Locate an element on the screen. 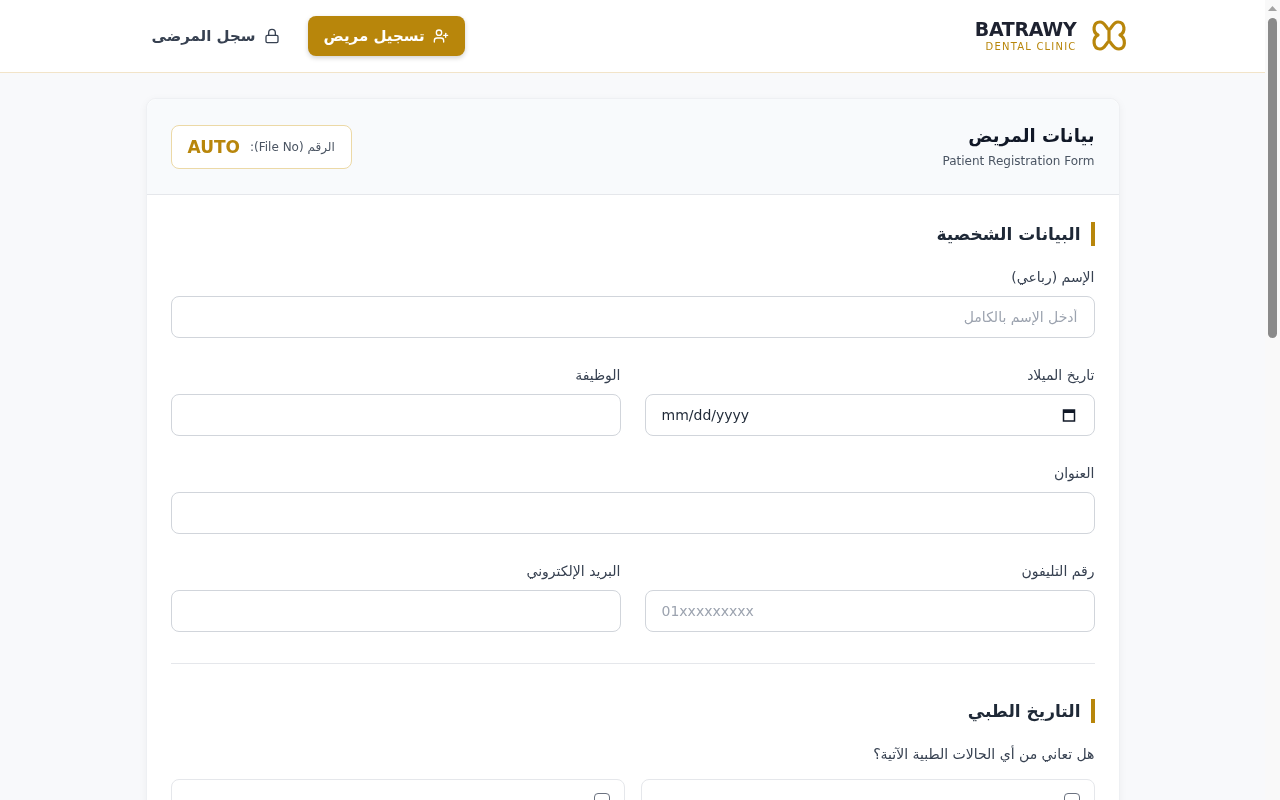 This screenshot has height=800, width=1280. field-label: الوظيفة is located at coordinates (598, 375).